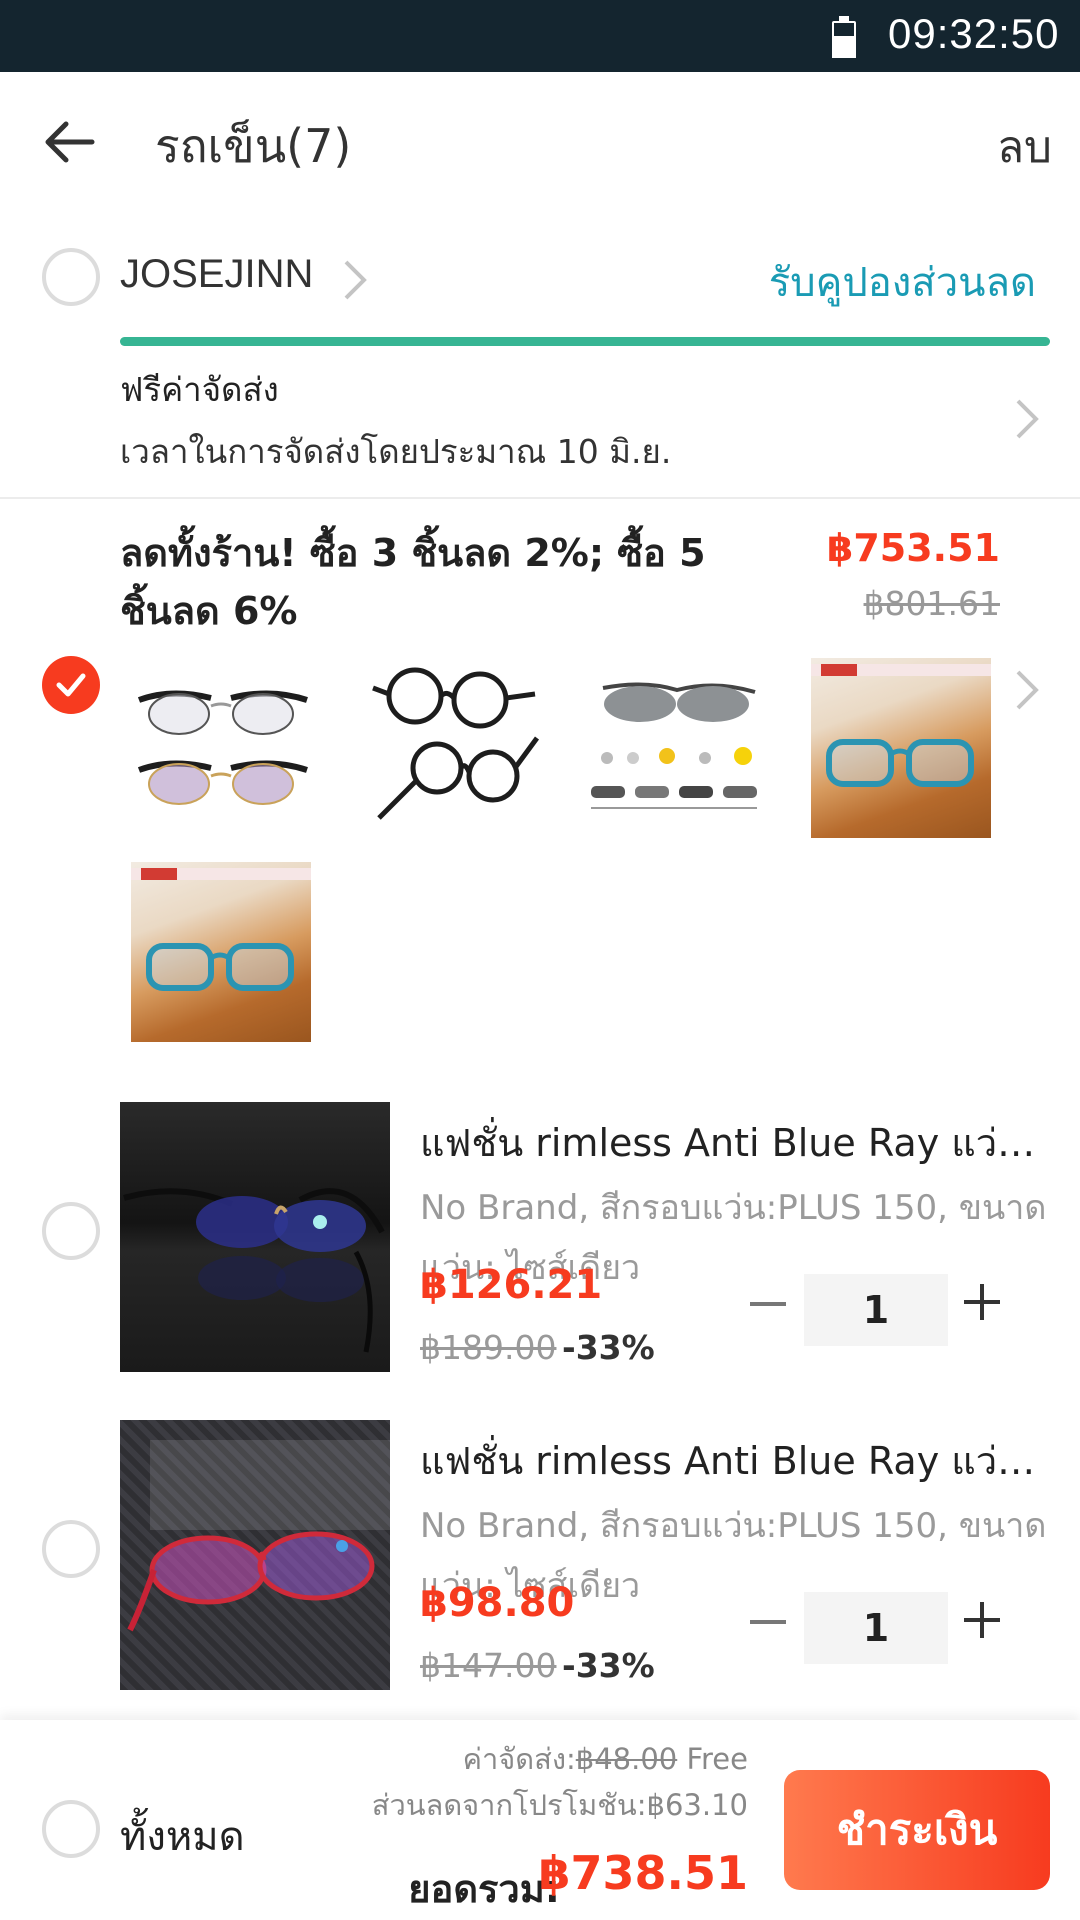 The height and width of the screenshot is (1920, 1080). I want to click on shipping-fee-summary: ค่าจัดส่ง:฿48.00 Free, so click(605, 1759).